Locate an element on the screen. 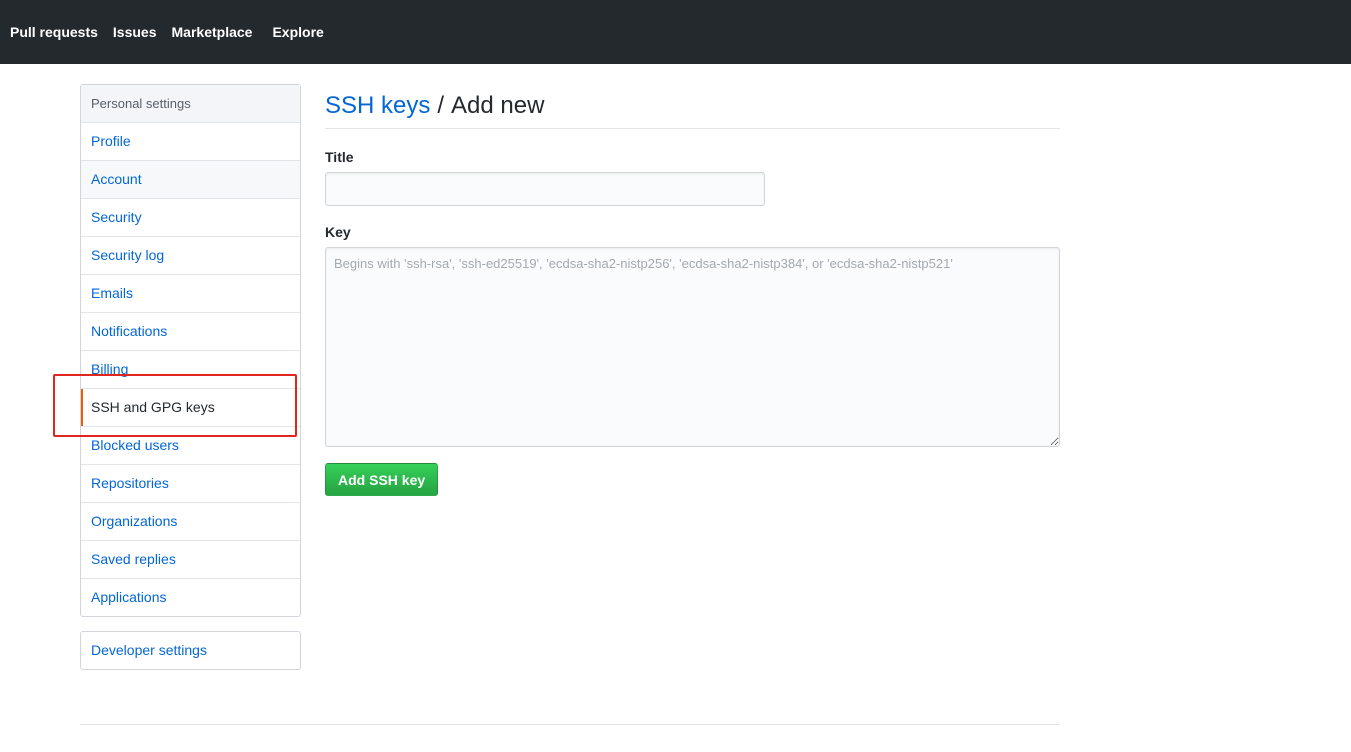  sidebar-item-repositories: Repositories is located at coordinates (190, 484).